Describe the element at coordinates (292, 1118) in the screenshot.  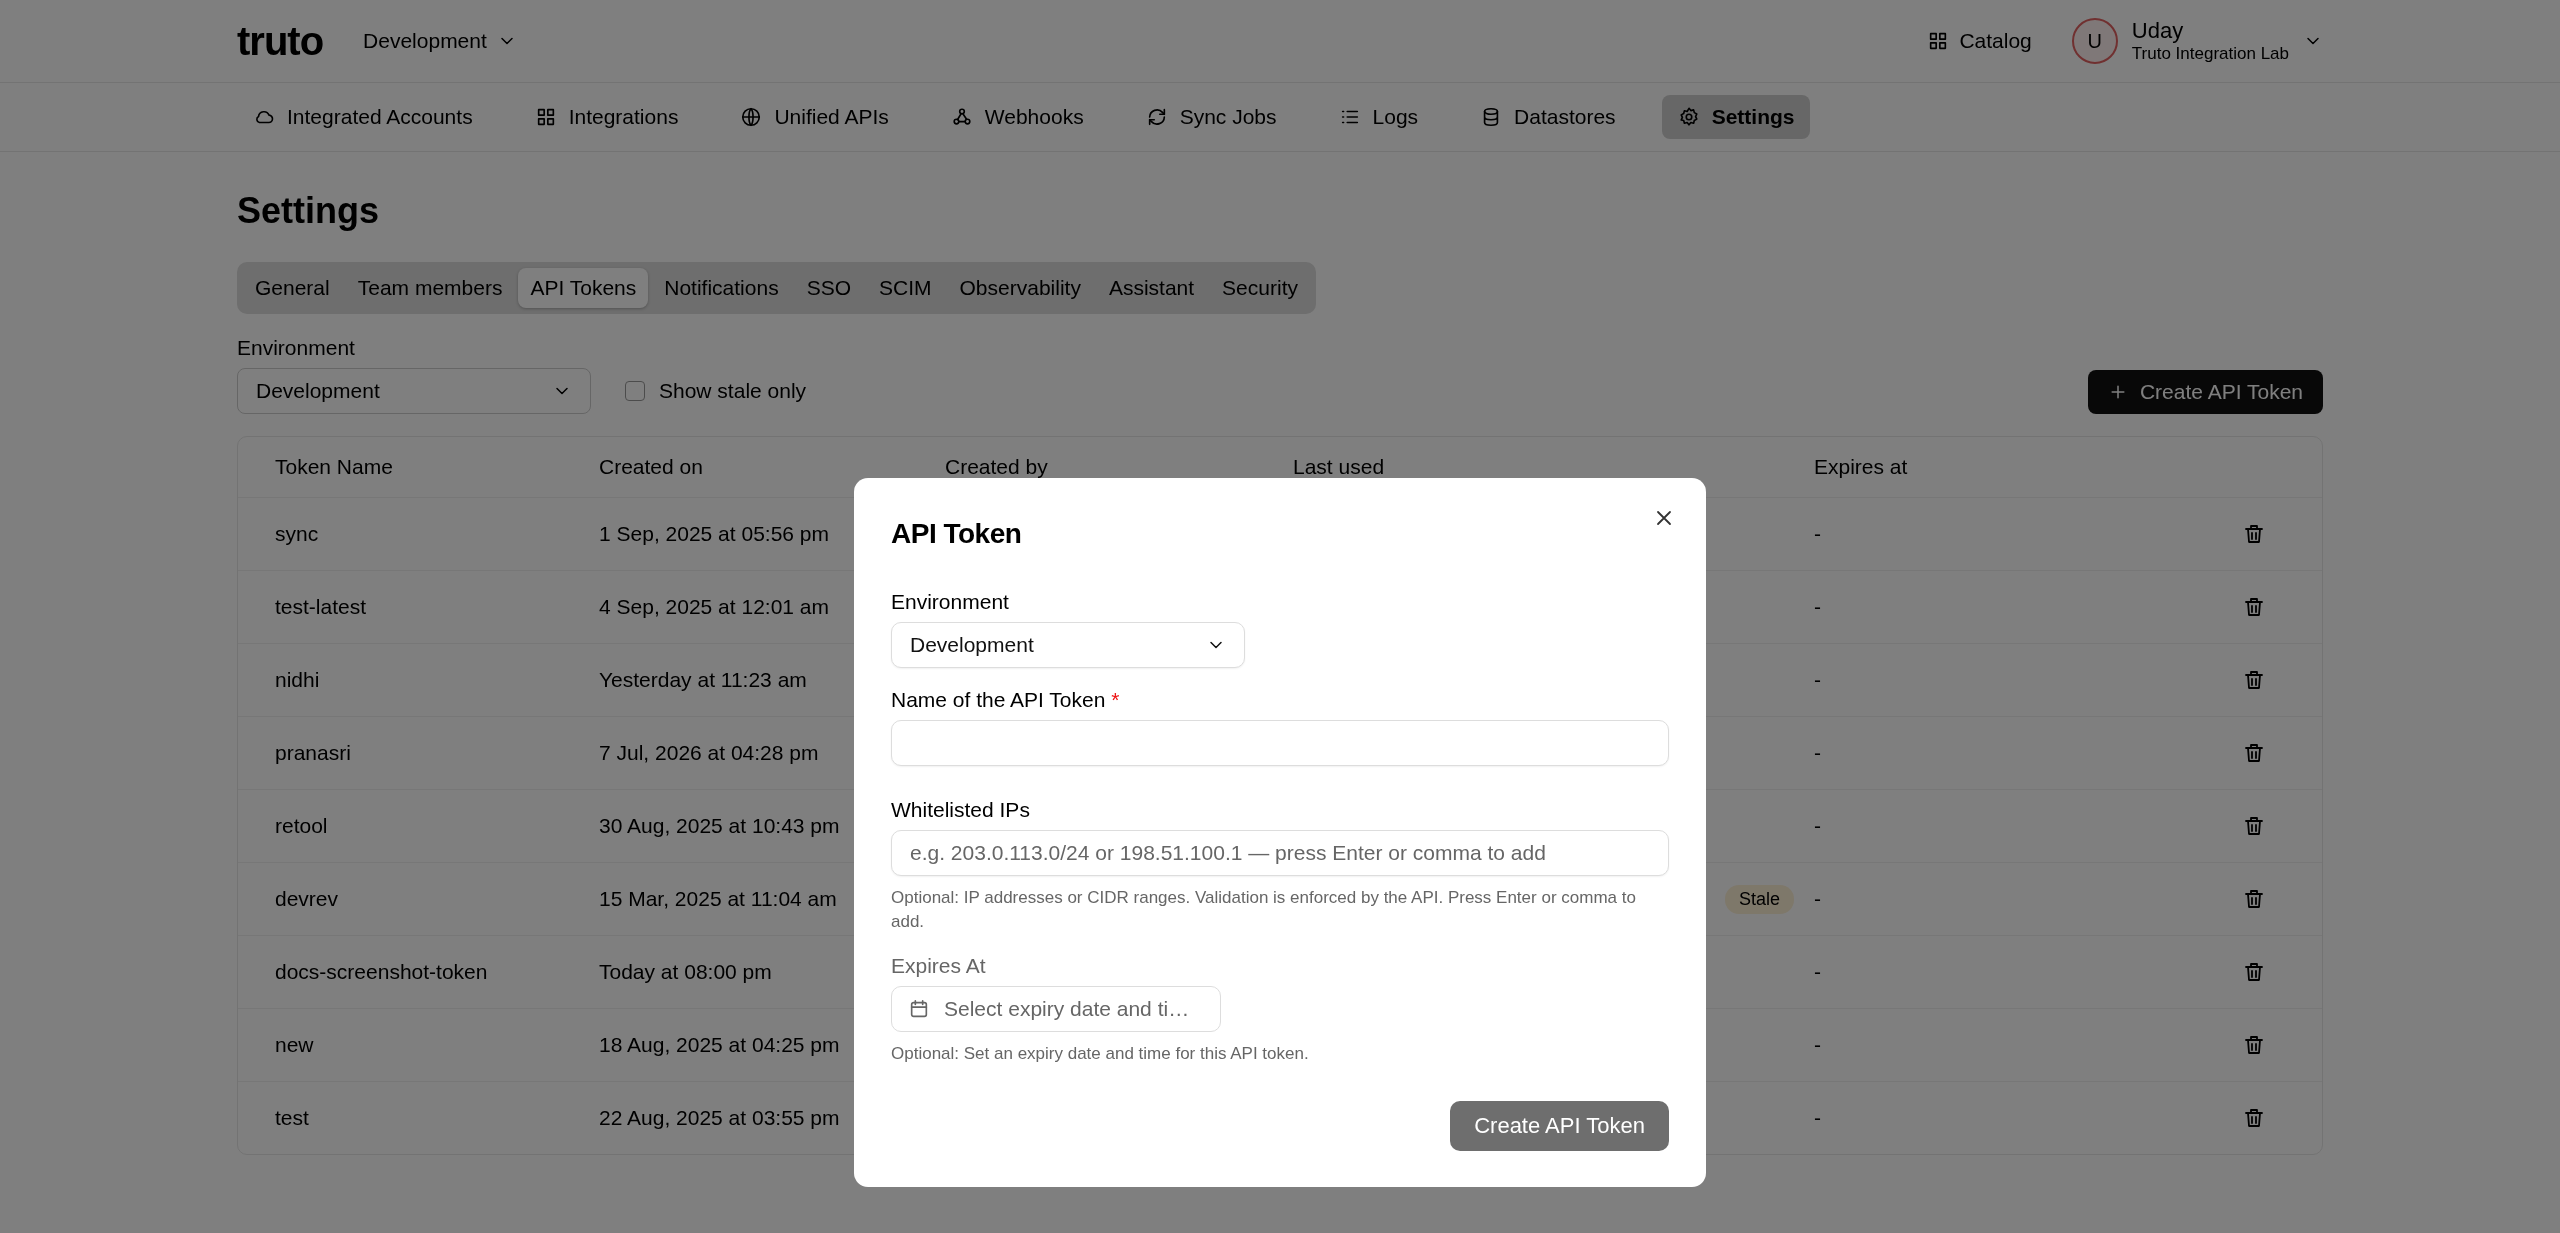
I see `table-cell: test` at that location.